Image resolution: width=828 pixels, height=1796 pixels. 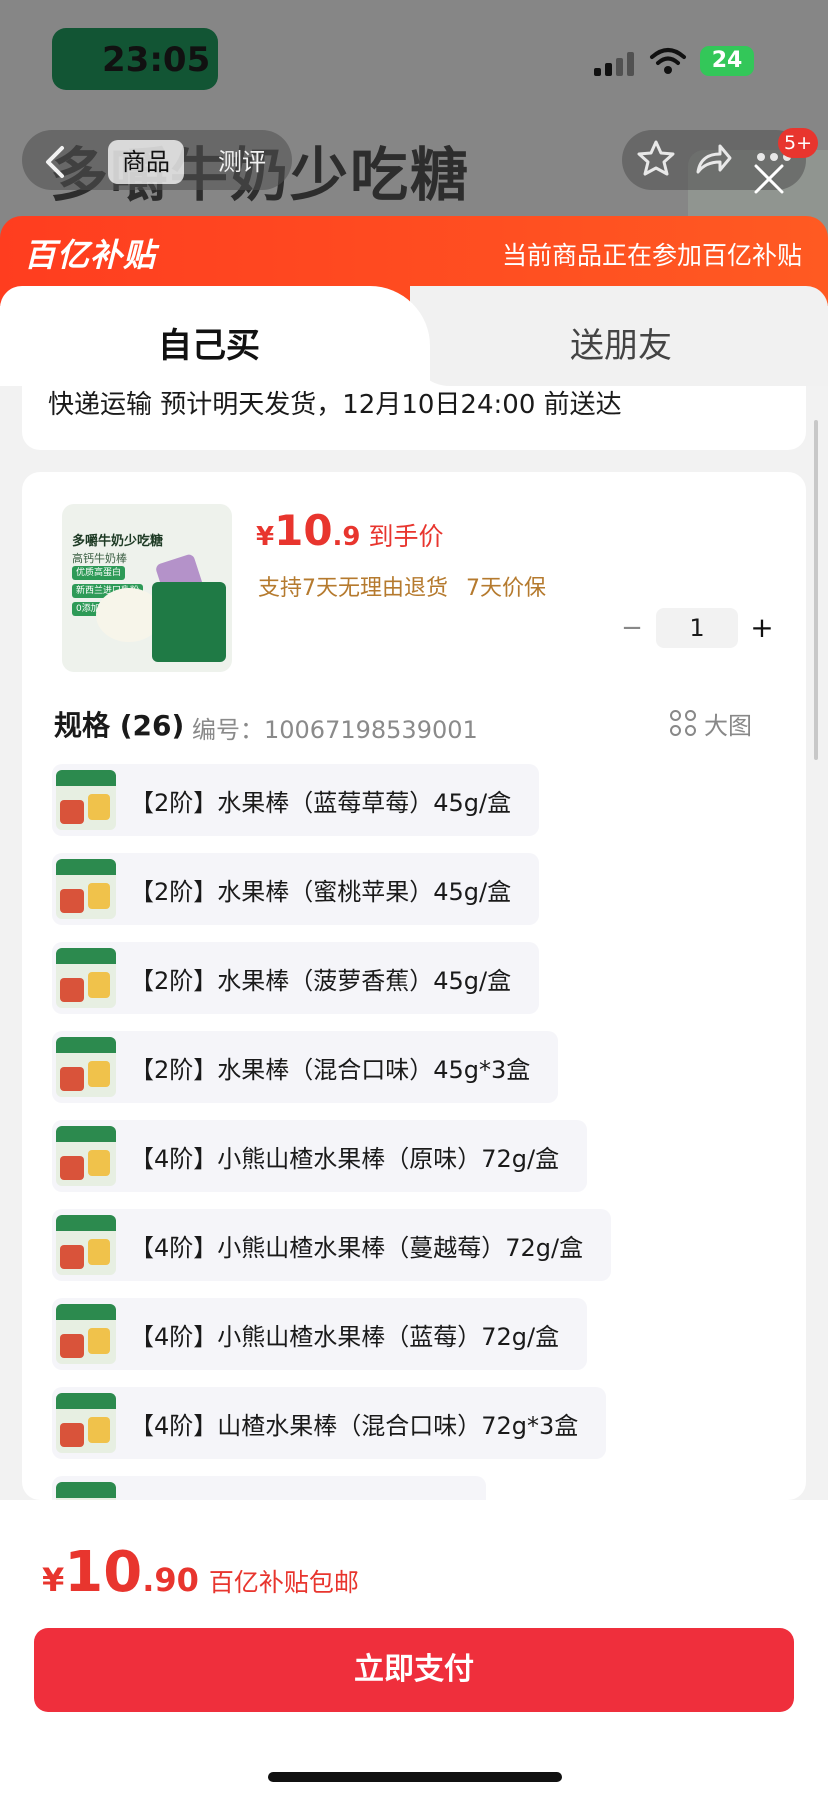 What do you see at coordinates (330, 1069) in the screenshot?
I see `spec-option-label: 【2阶】水果棒（混合口味）45g*3盒` at bounding box center [330, 1069].